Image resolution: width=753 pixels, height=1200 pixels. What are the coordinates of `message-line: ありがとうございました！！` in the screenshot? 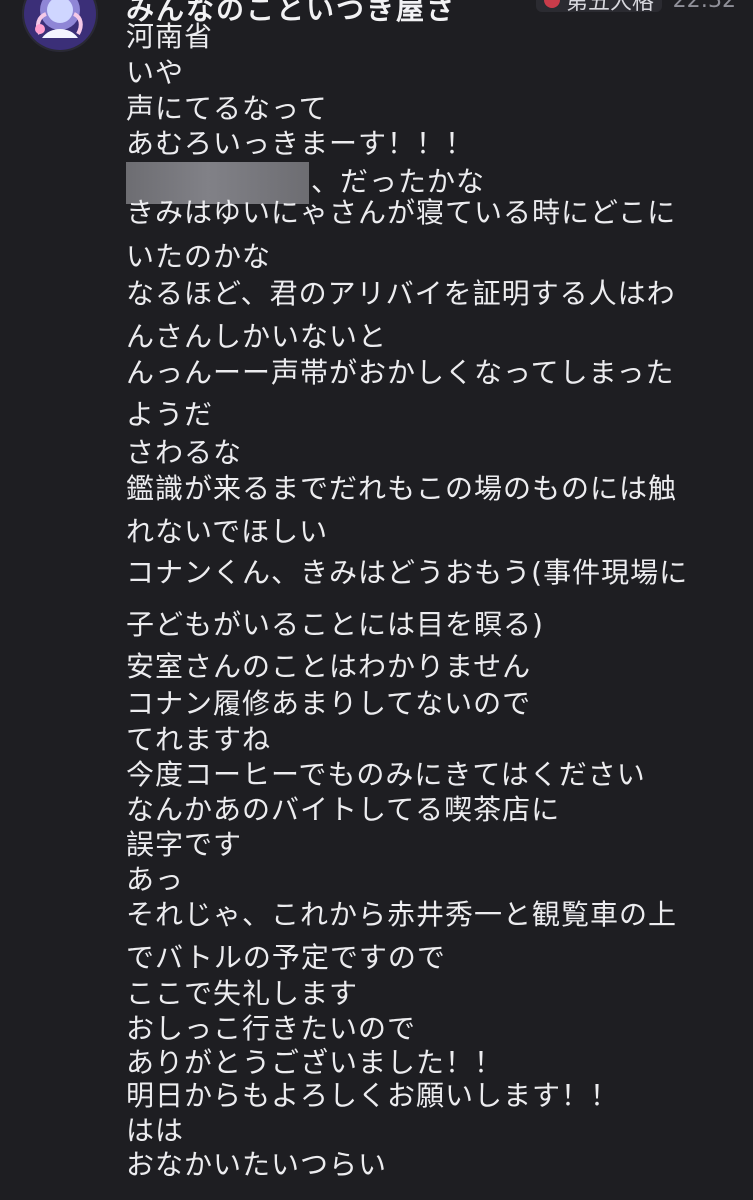 It's located at (315, 1062).